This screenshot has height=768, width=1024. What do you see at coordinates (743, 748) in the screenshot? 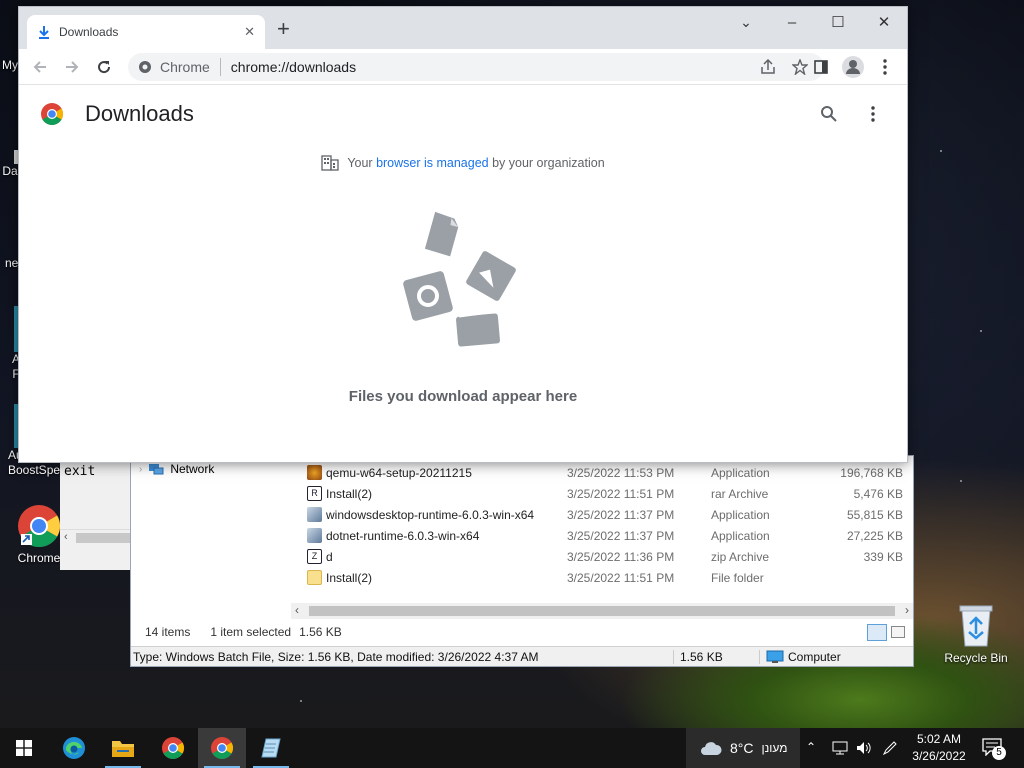
I see `weather-widget: 8°C מעונן` at bounding box center [743, 748].